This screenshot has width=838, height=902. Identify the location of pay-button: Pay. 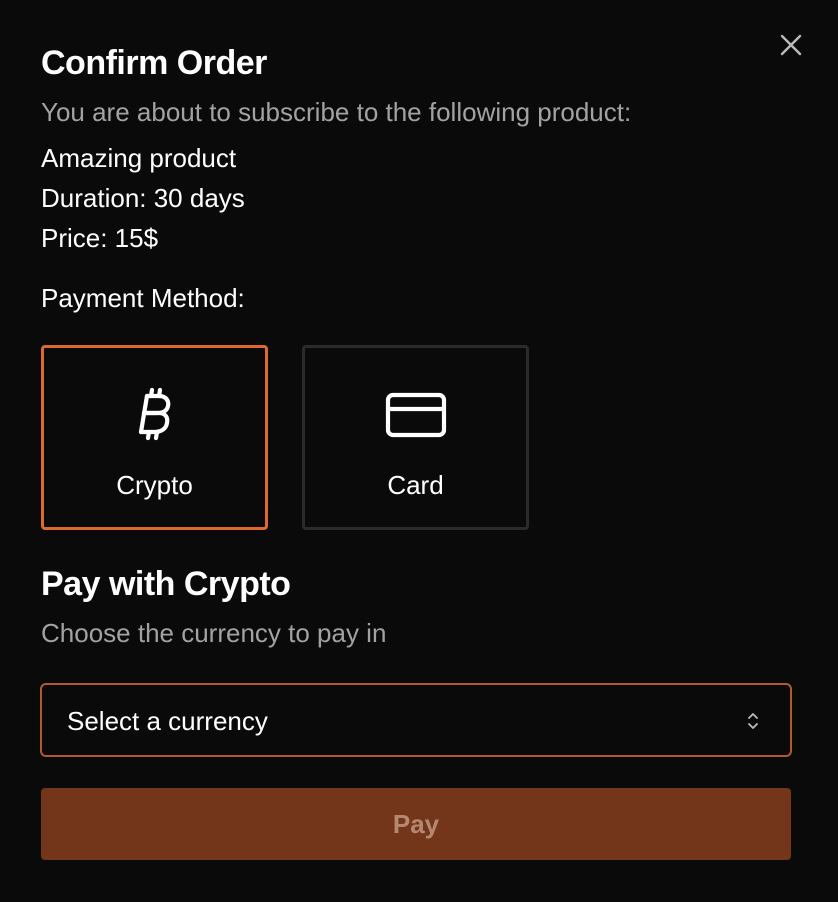
(416, 824).